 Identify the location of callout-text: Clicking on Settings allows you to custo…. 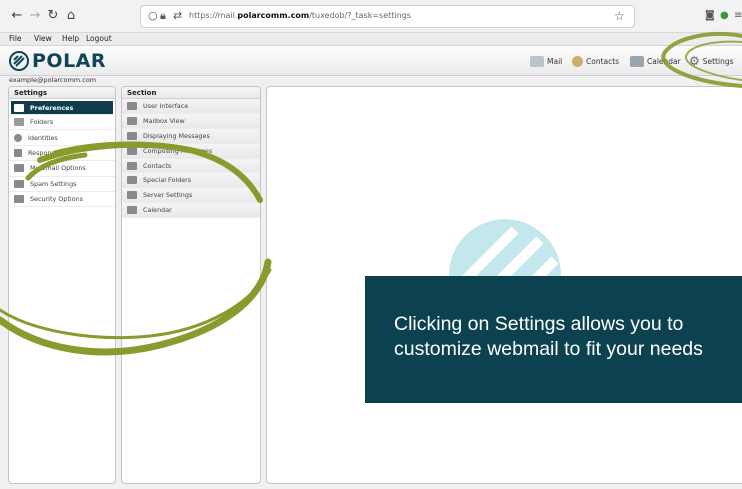
(568, 337).